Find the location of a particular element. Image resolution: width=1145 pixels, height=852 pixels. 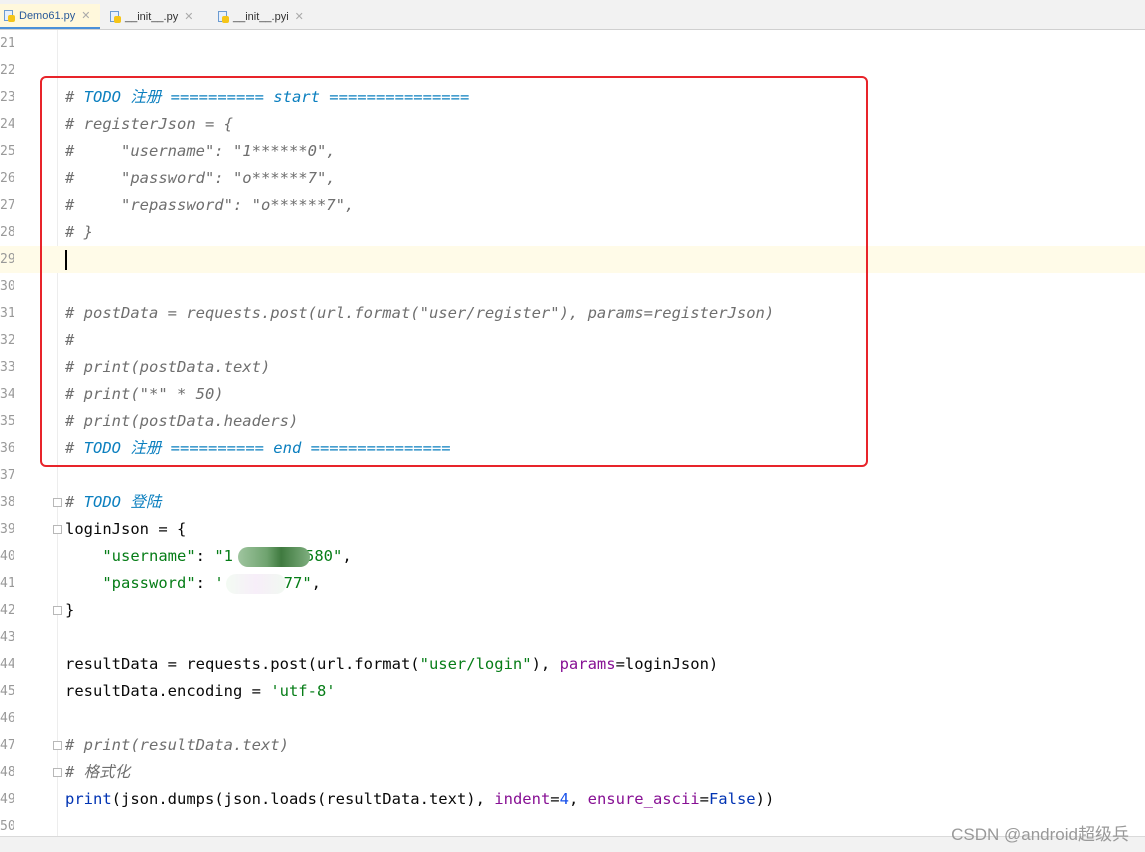

line-number: 36 is located at coordinates (7, 448).